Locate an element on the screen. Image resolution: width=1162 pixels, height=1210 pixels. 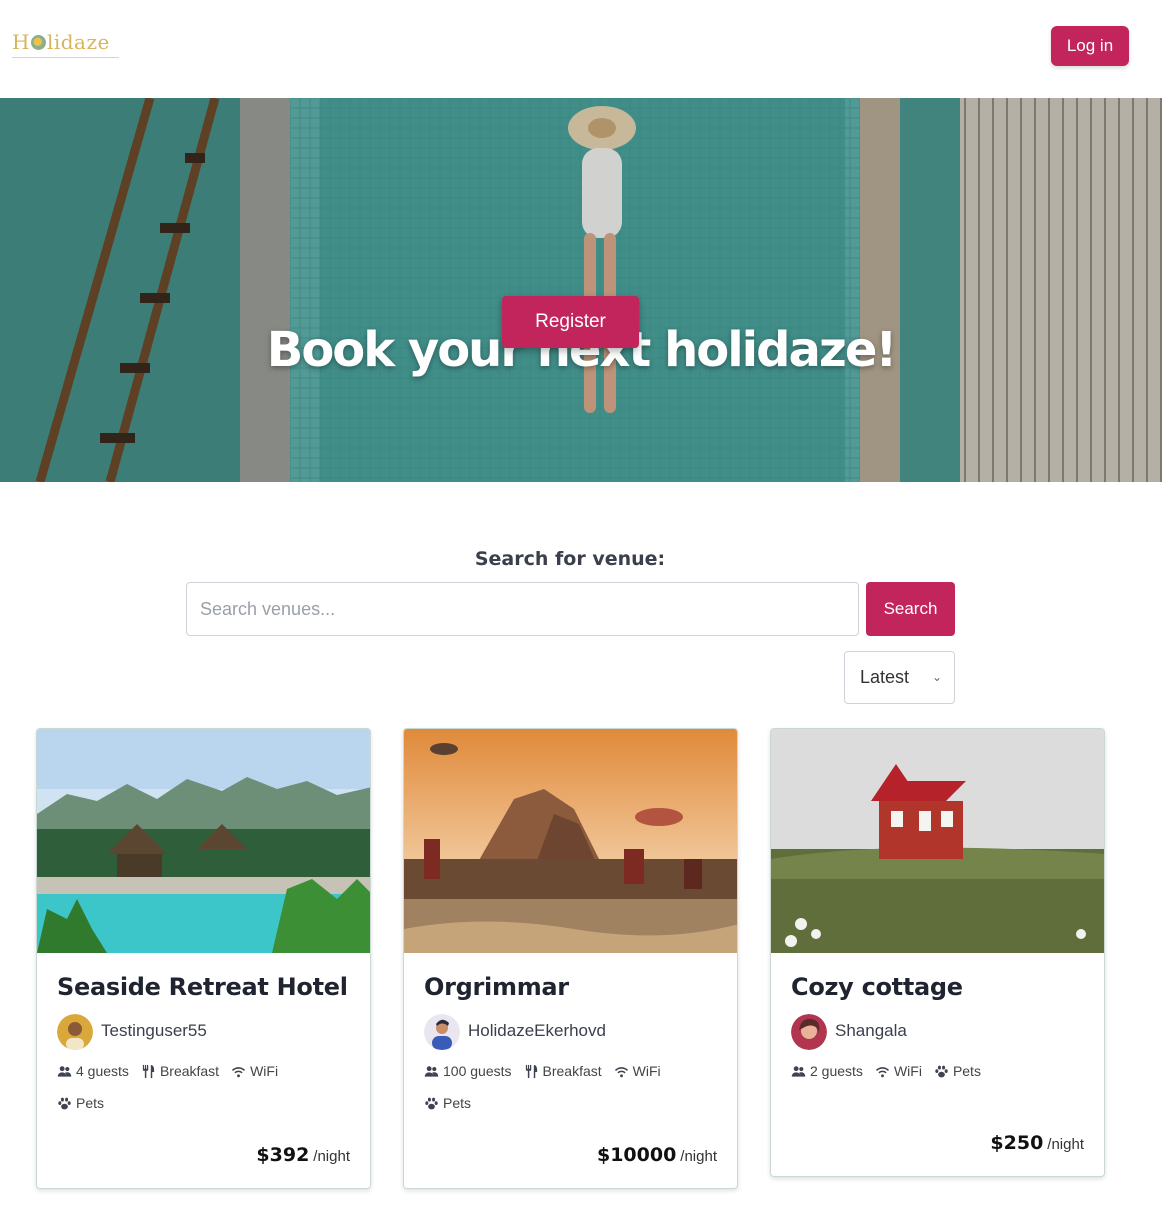
amenity-label: 4 guests is located at coordinates (102, 1071).